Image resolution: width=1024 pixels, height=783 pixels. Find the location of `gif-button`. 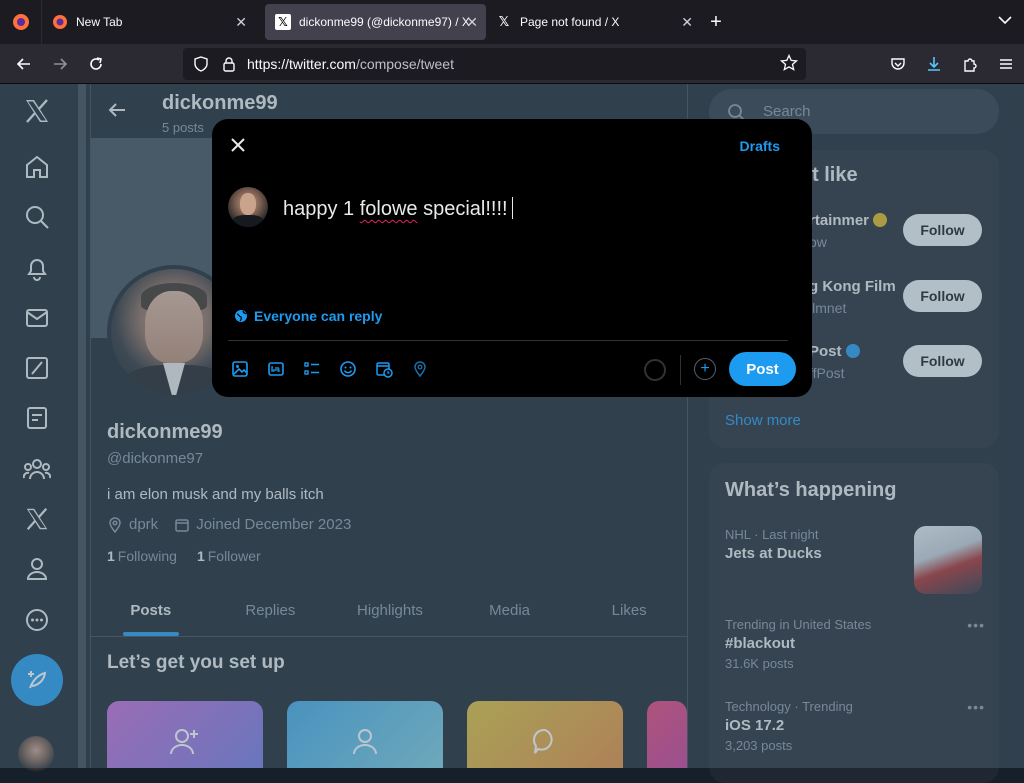

gif-button is located at coordinates (276, 369).